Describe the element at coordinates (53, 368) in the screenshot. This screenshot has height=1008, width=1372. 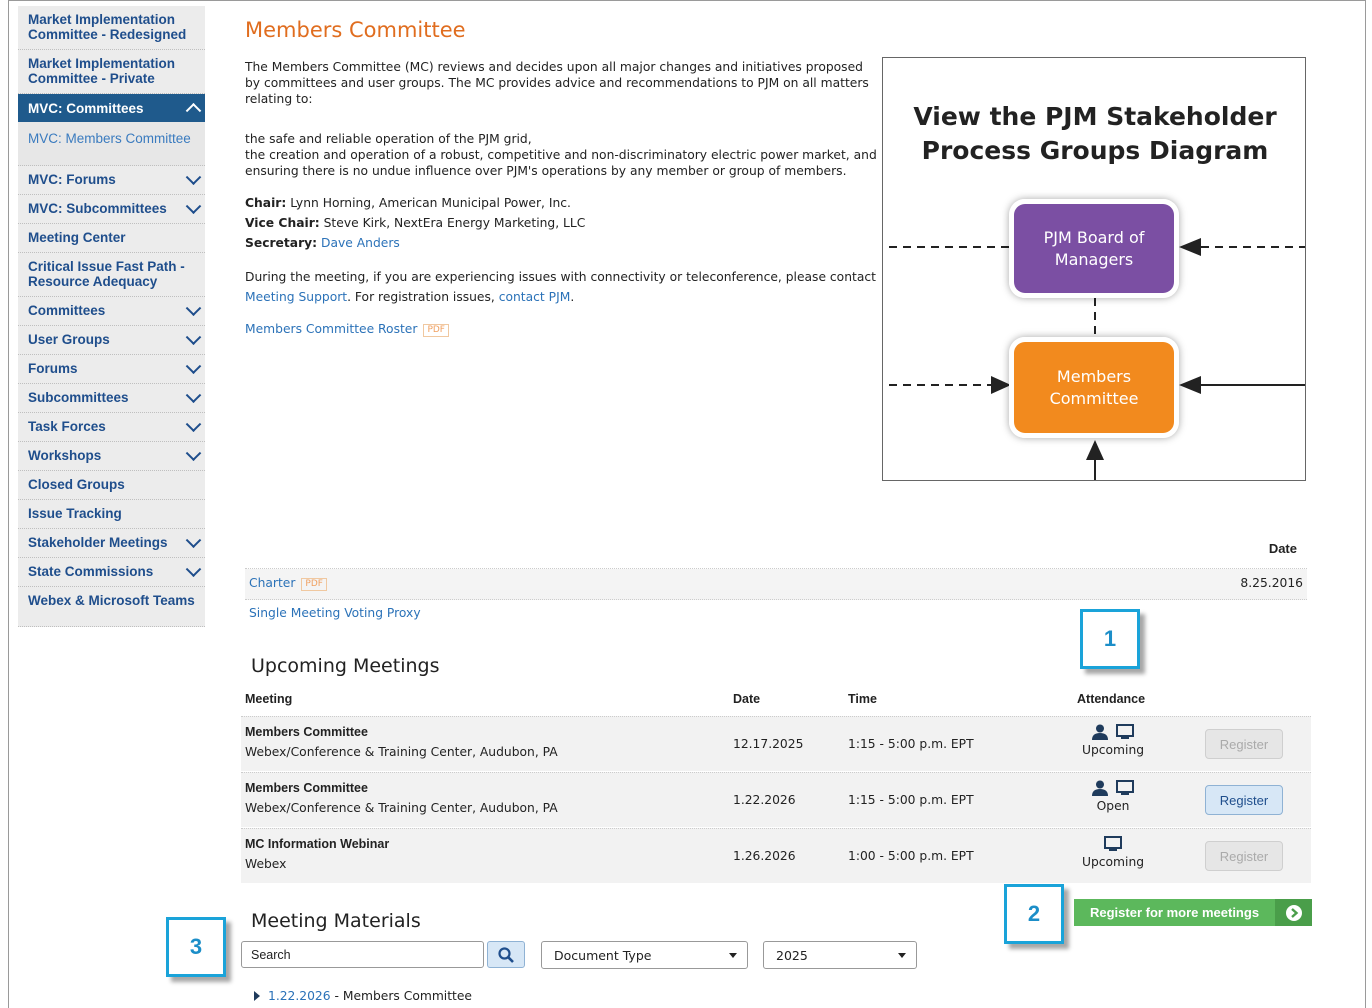
I see `sidebar-item-label: Forums` at that location.